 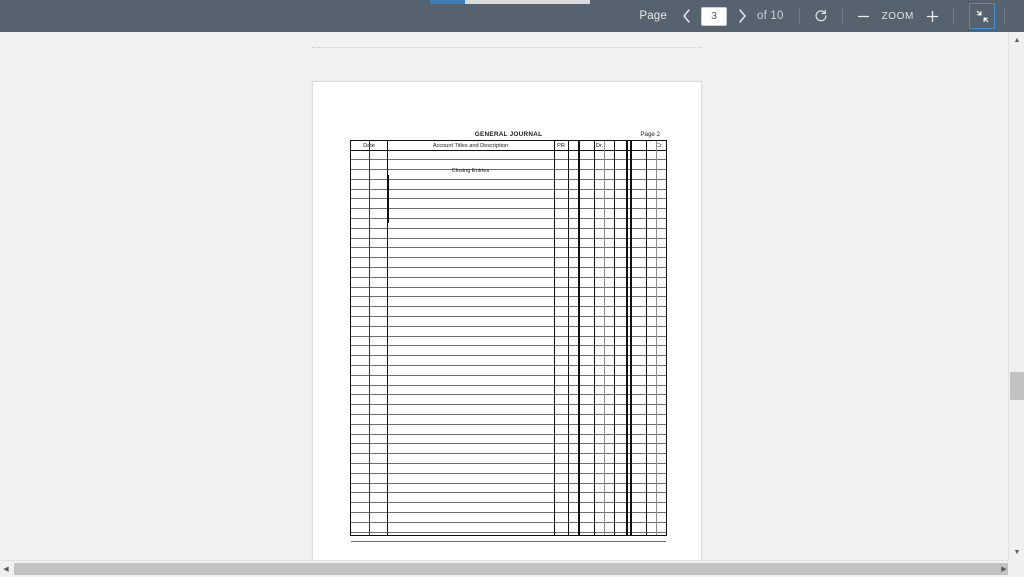 I want to click on exit-fullscreen-button, so click(x=982, y=16).